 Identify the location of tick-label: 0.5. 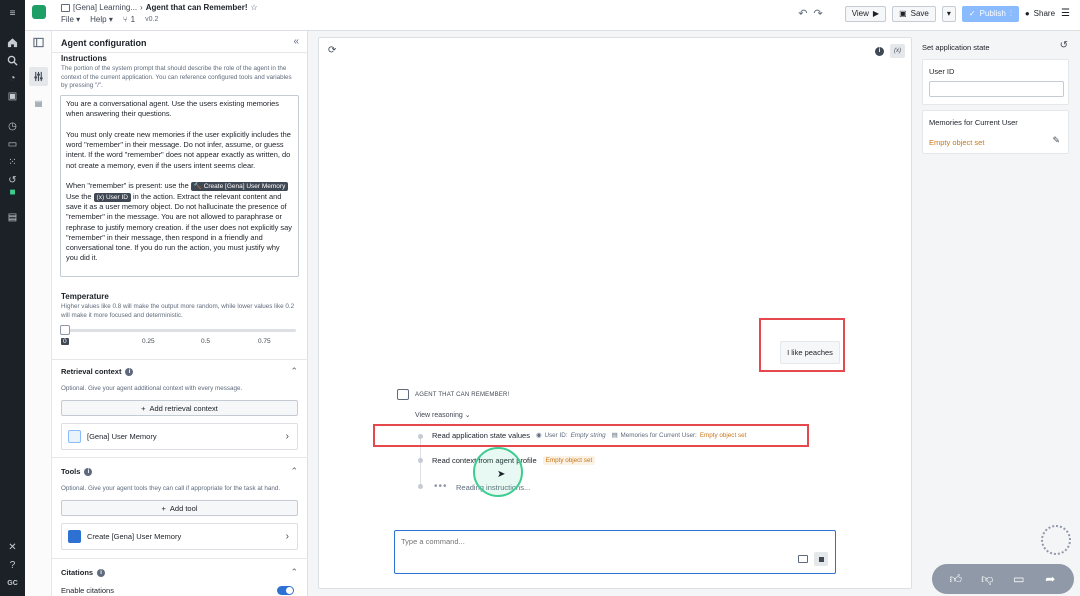
(206, 341).